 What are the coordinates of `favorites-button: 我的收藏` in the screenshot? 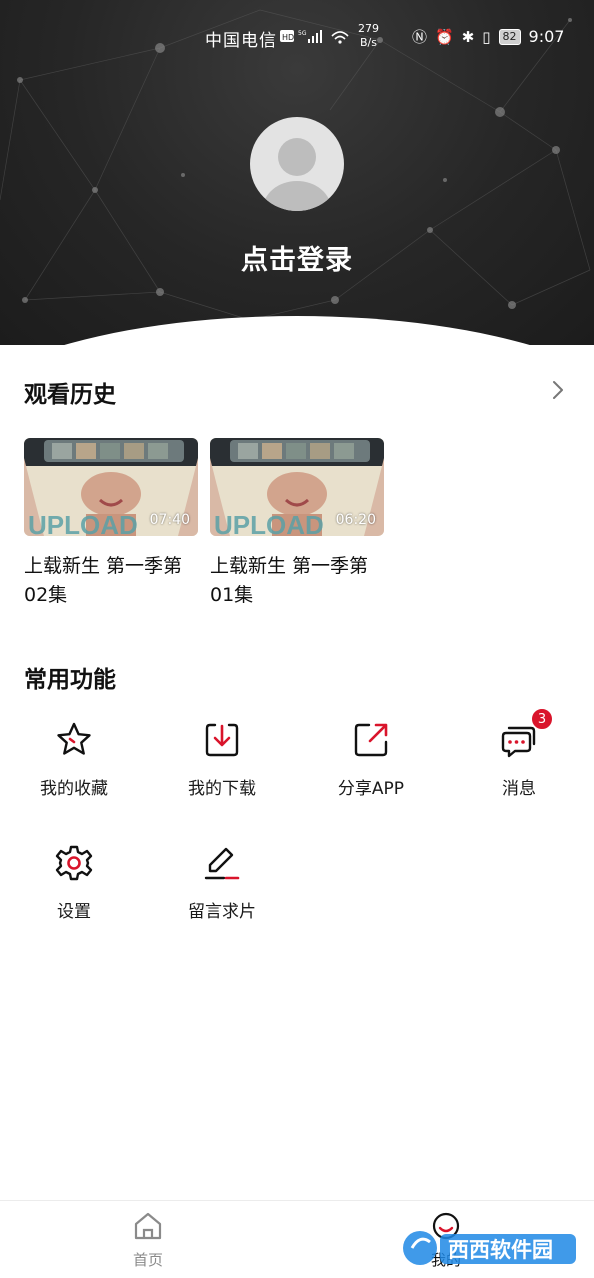 It's located at (74, 759).